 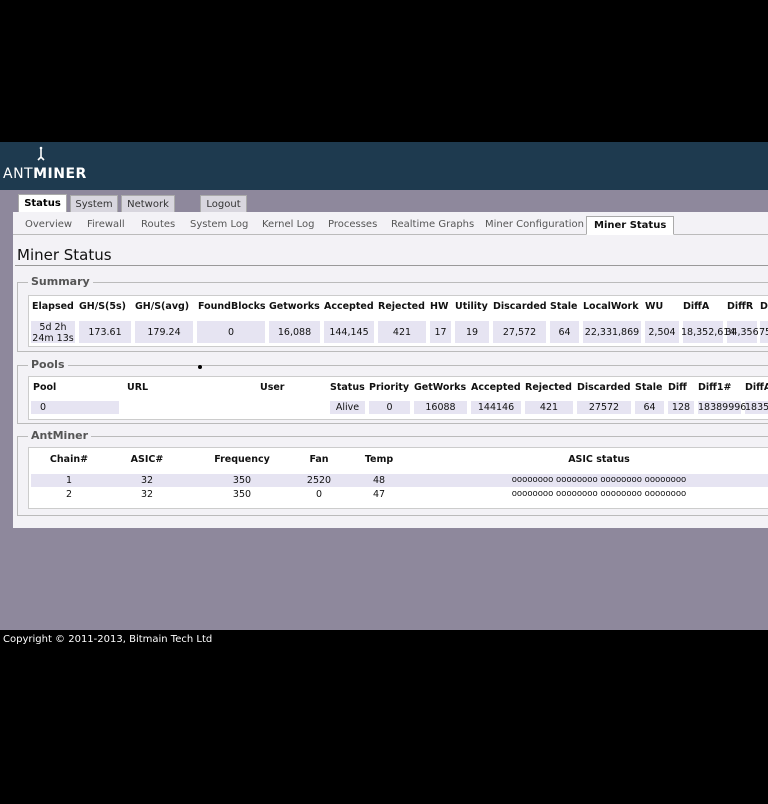 I want to click on pools-header-diff: Diff, so click(x=677, y=387).